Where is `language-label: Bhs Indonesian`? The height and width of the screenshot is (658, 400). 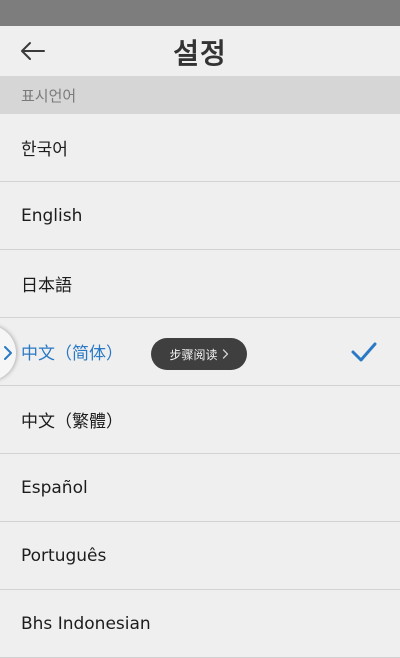
language-label: Bhs Indonesian is located at coordinates (86, 623).